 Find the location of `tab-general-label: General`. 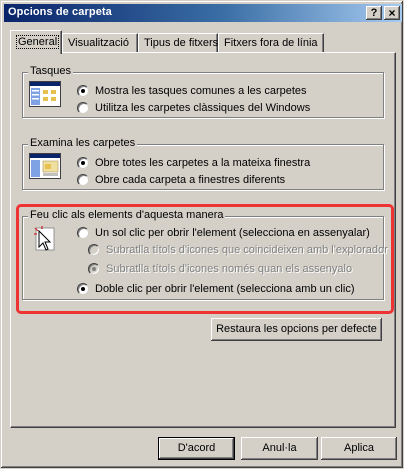

tab-general-label: General is located at coordinates (38, 42).